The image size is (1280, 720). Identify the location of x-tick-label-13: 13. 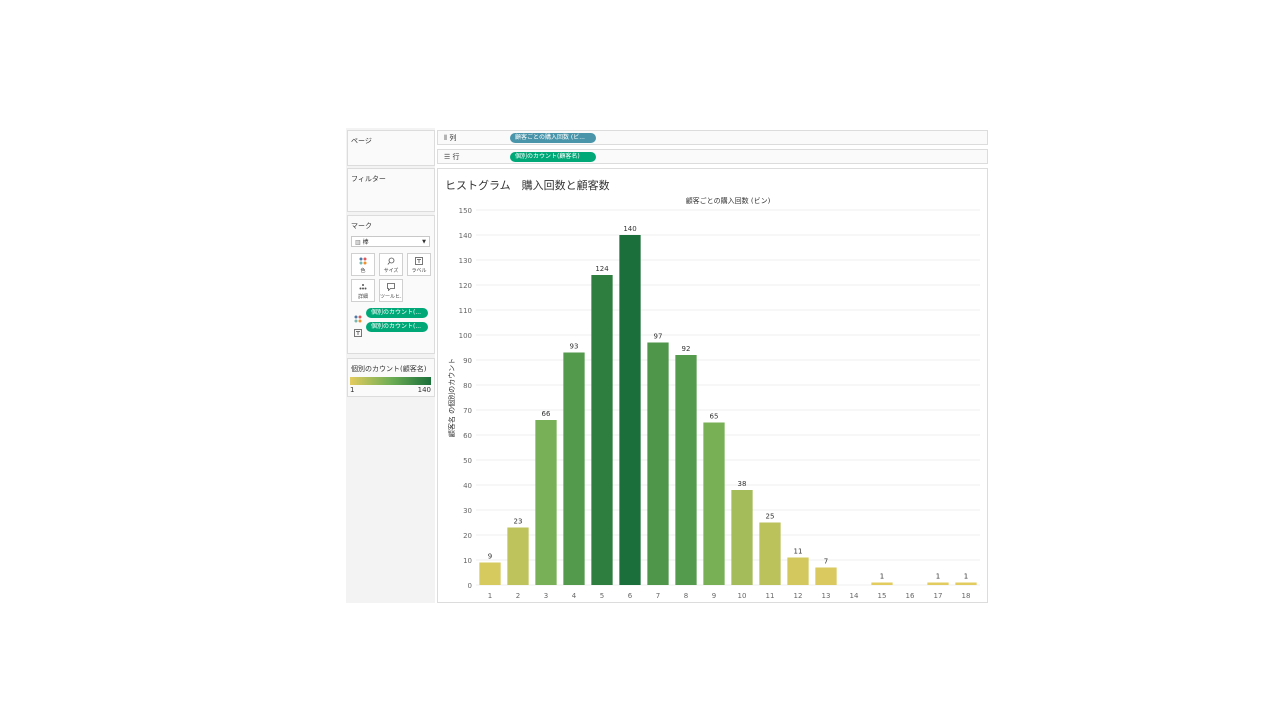
(826, 596).